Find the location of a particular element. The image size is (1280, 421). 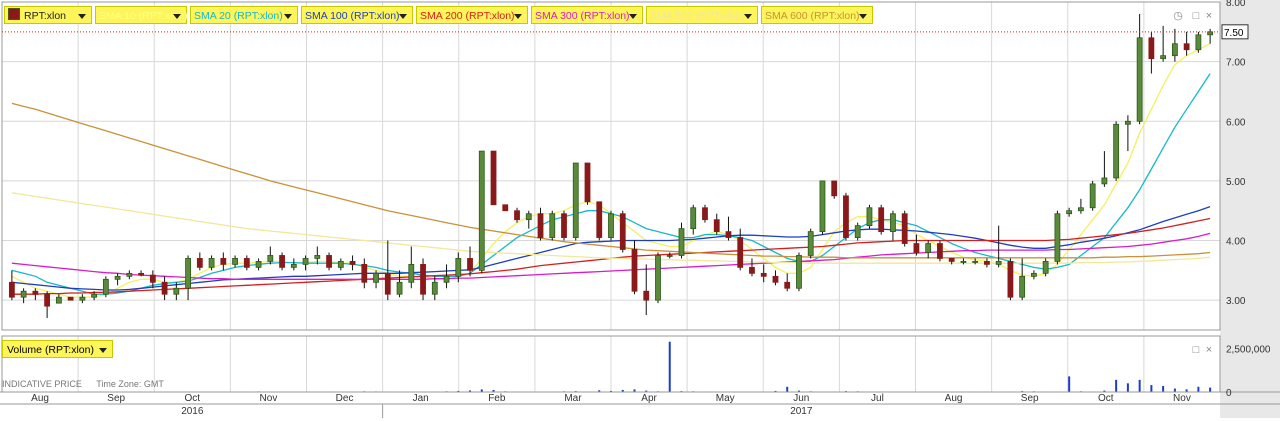

month-tick-label: Mar is located at coordinates (573, 398).